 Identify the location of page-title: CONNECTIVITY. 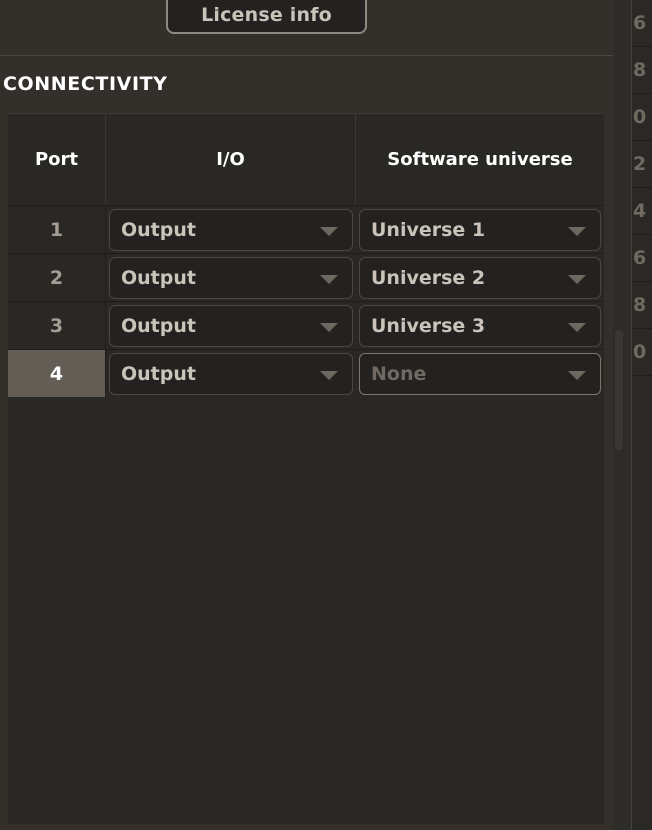
(85, 84).